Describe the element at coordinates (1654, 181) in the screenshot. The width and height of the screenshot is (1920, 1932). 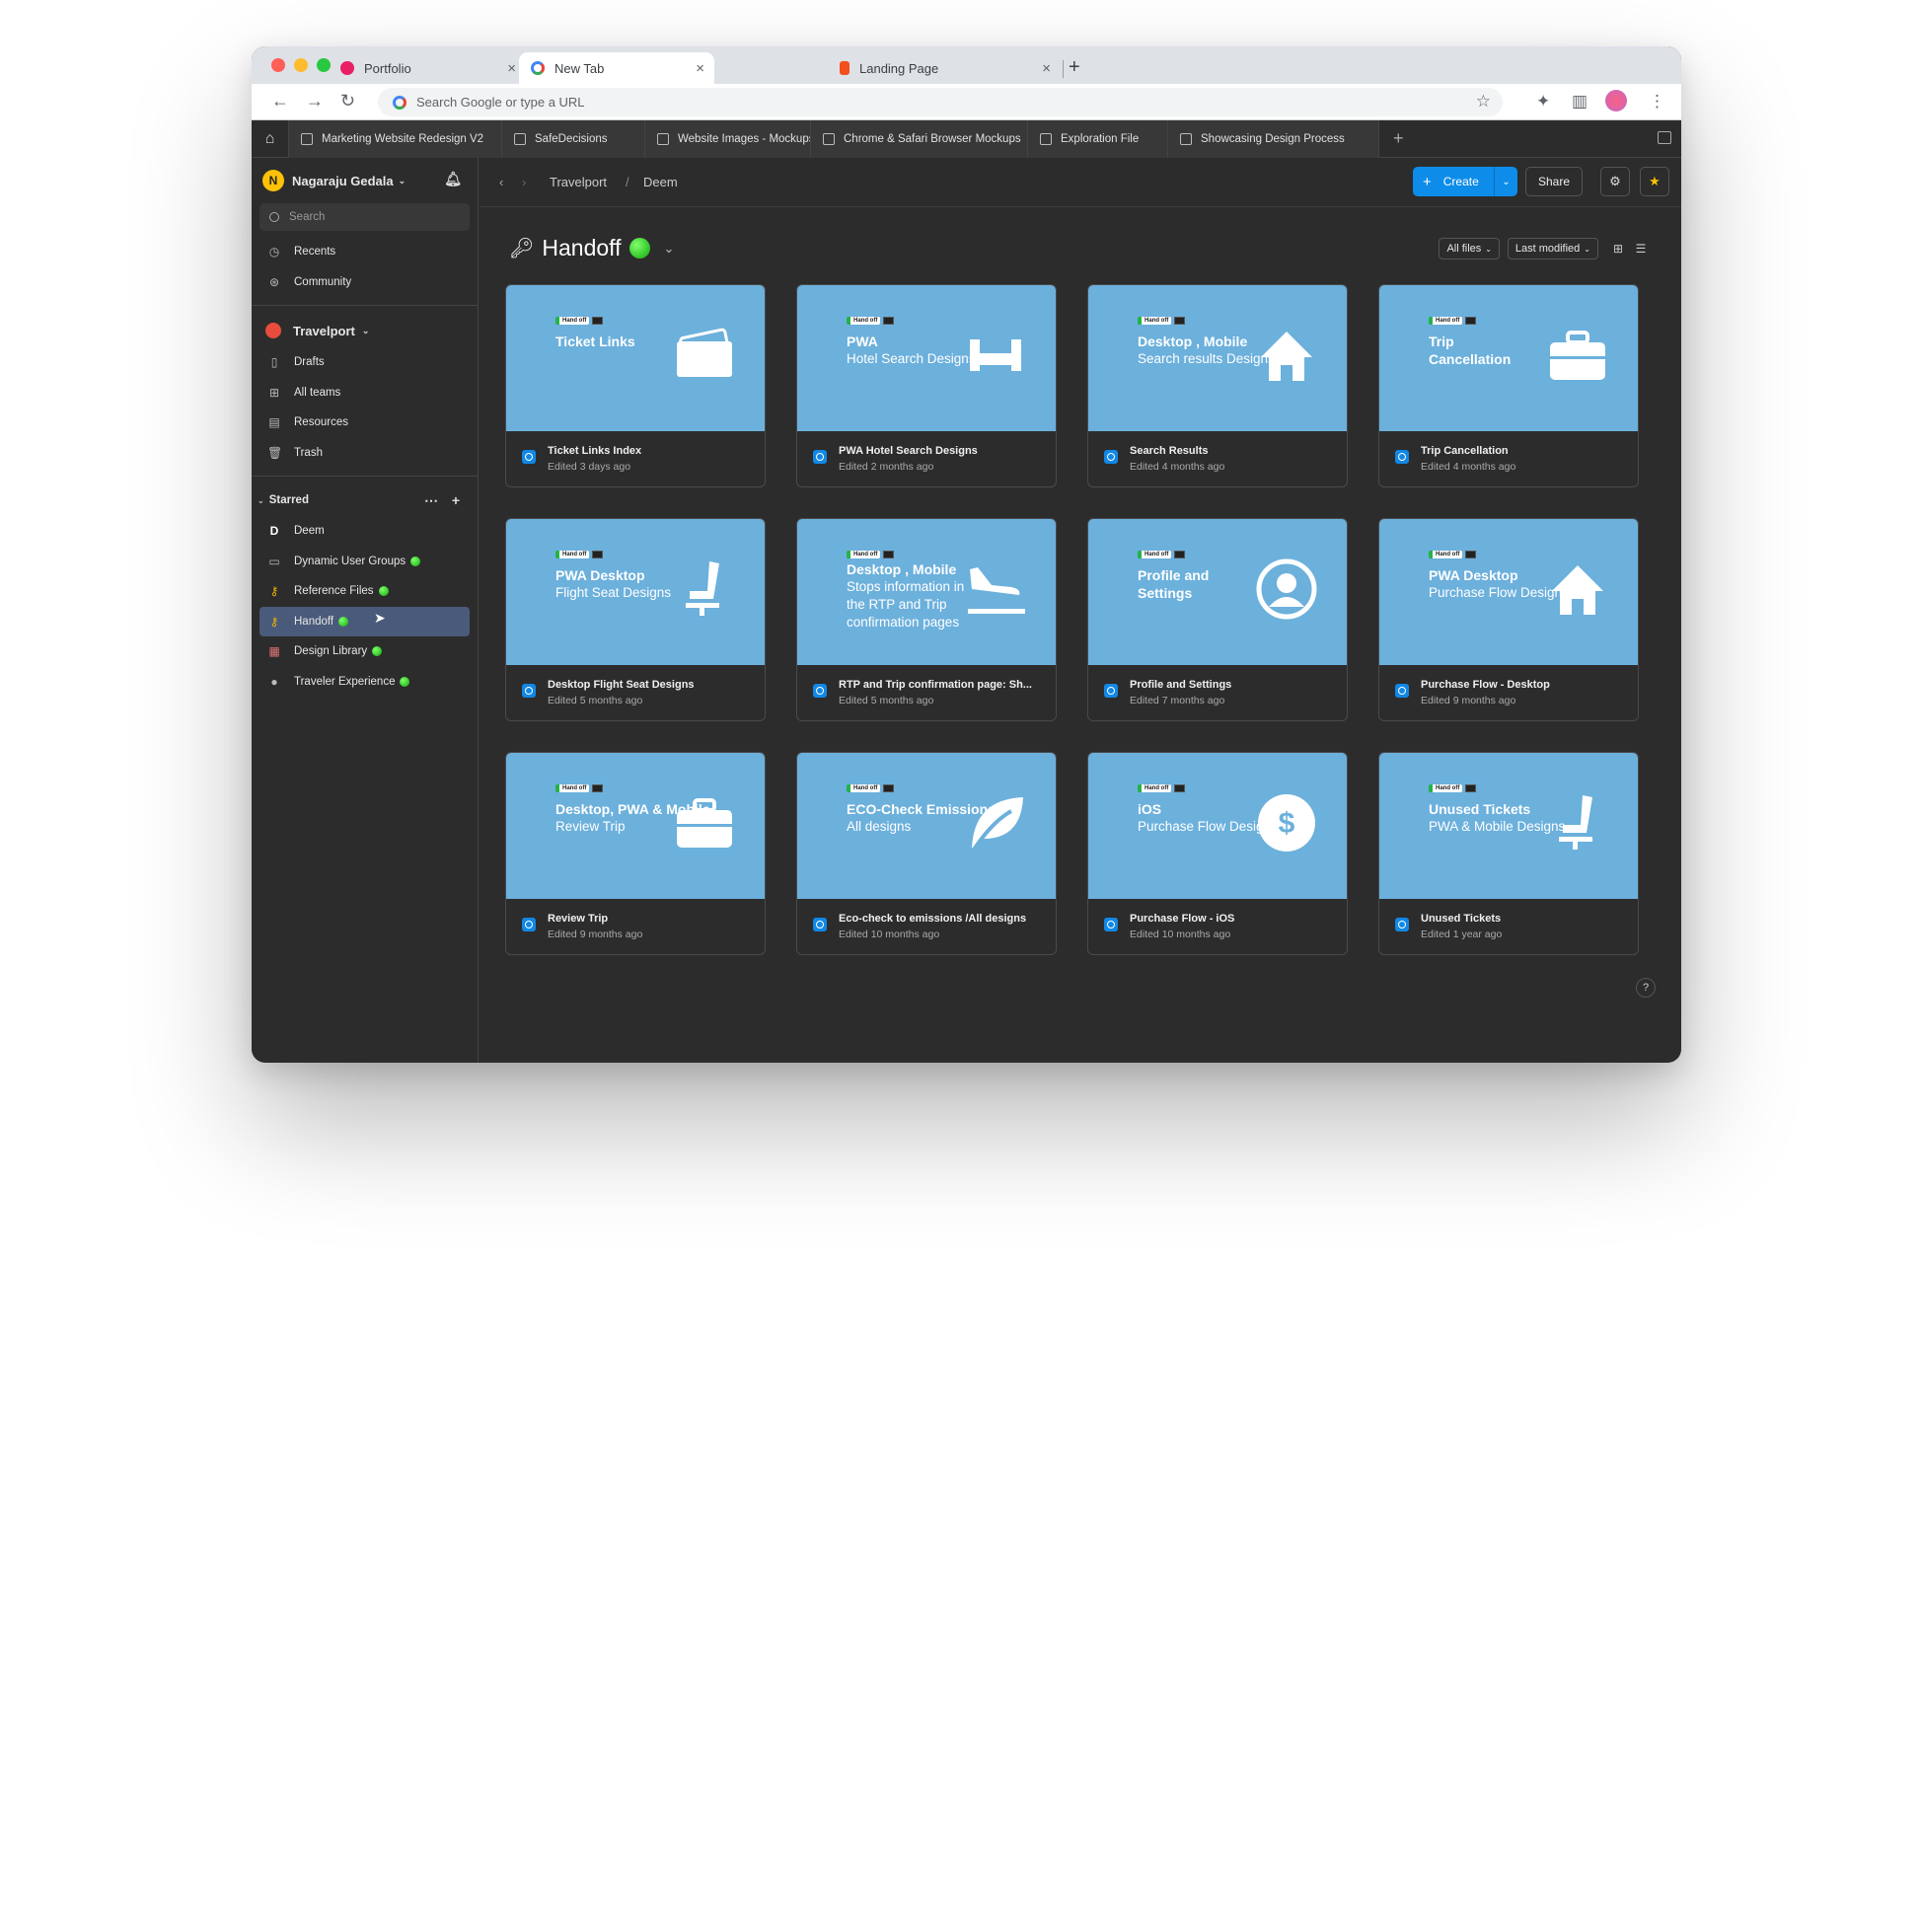
I see `favorite-star-icon: ★` at that location.